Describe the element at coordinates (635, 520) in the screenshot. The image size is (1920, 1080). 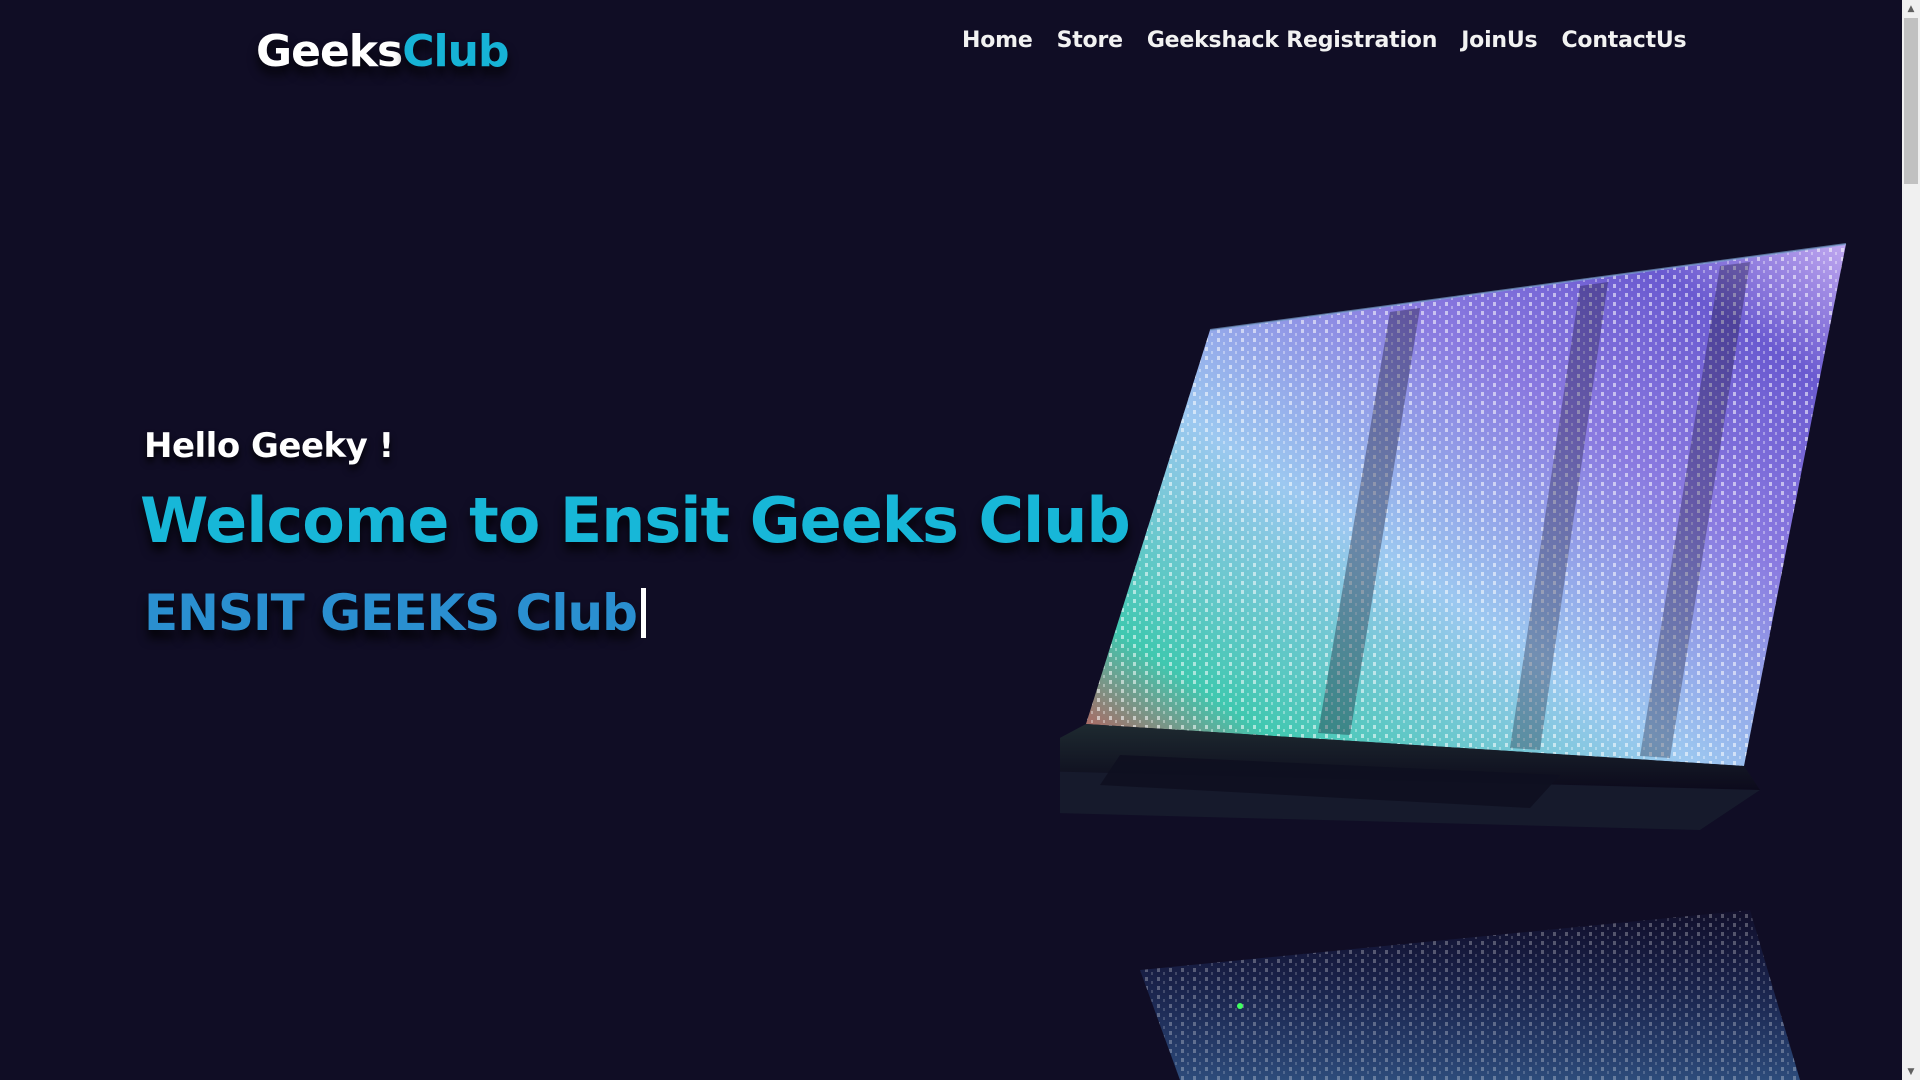
I see `hero-title: Welcome to Ensit Geeks Club` at that location.